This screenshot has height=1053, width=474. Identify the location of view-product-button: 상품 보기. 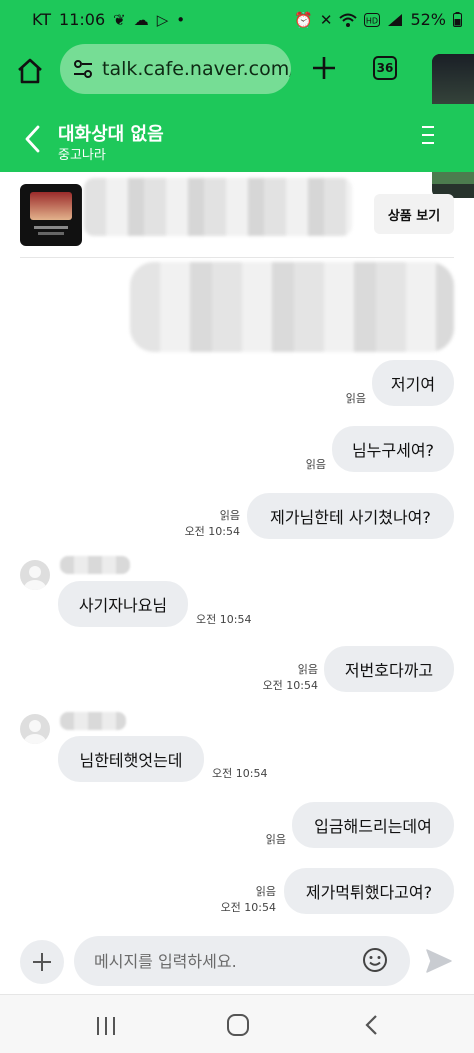
(414, 214).